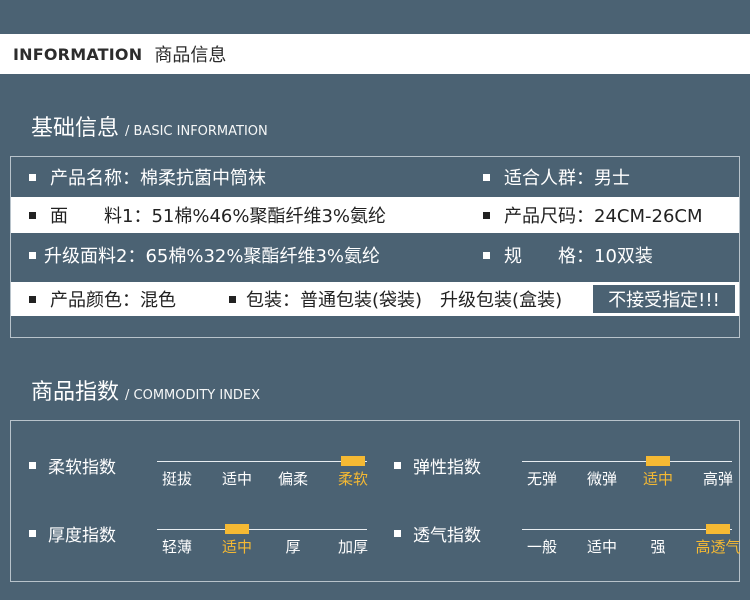 The image size is (750, 600). Describe the element at coordinates (664, 299) in the screenshot. I see `no-specify-badge: 不接受指定!!!` at that location.